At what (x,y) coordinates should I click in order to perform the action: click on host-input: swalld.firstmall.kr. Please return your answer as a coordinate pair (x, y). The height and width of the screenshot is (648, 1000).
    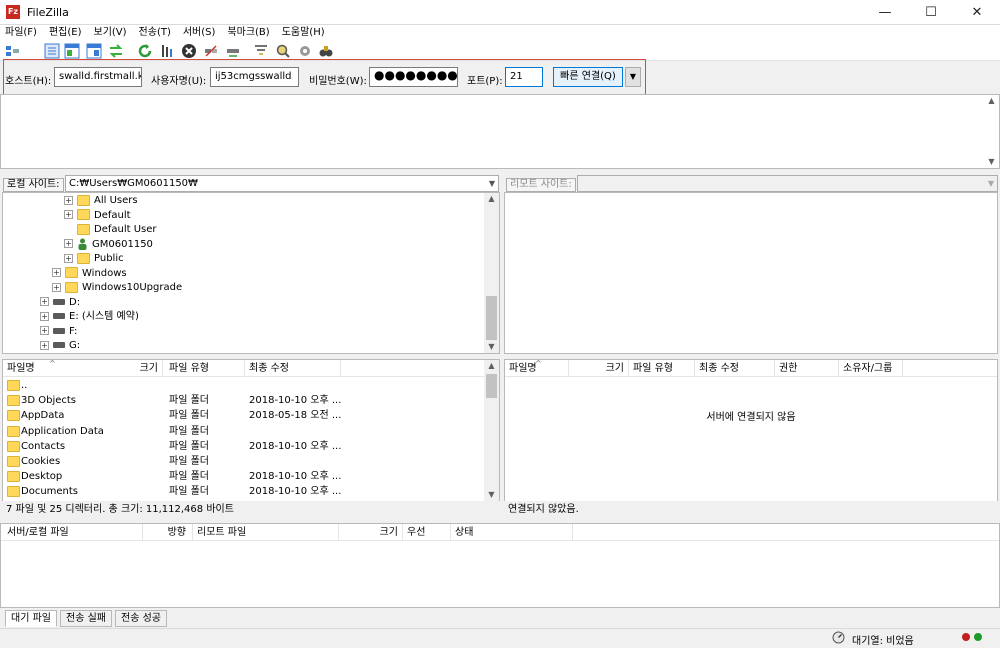
    Looking at the image, I should click on (98, 77).